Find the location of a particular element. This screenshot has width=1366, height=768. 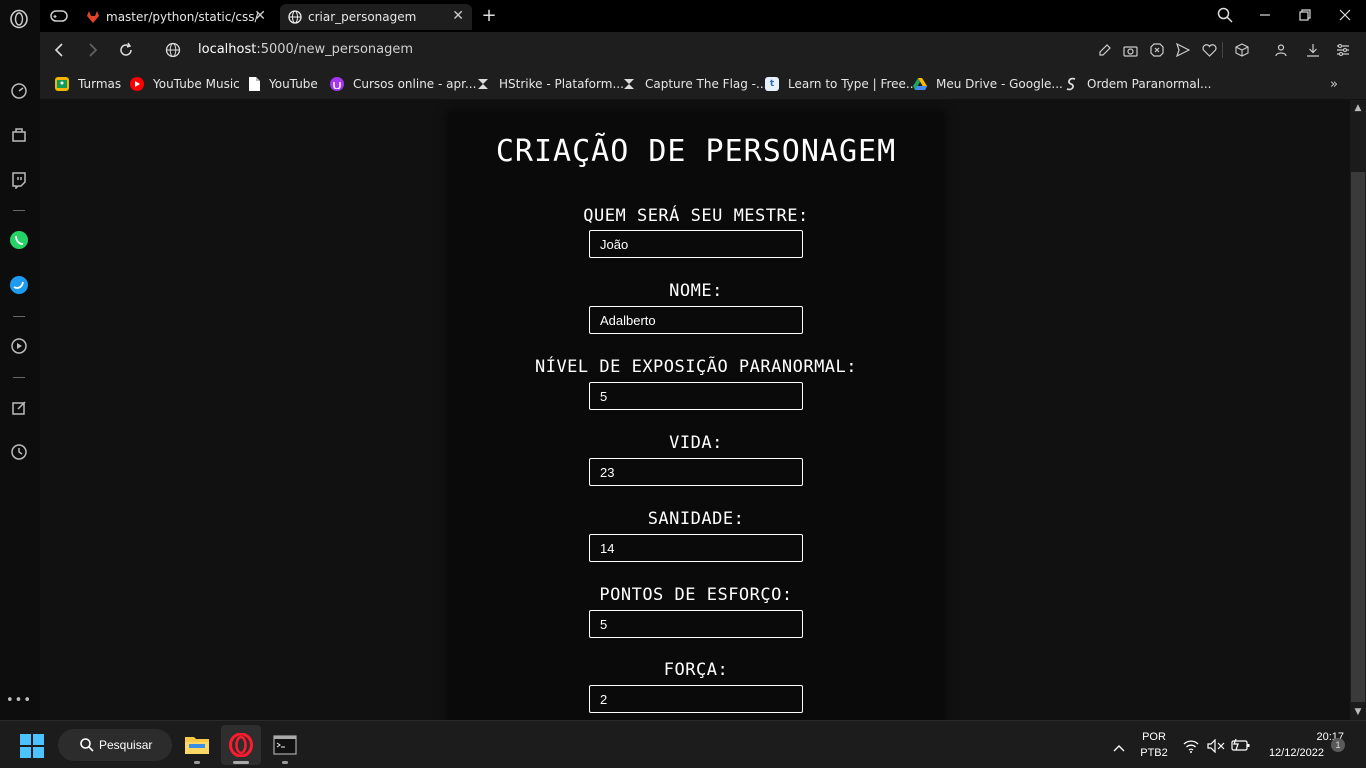

show-hidden-icons-chevron-icon is located at coordinates (1119, 747).